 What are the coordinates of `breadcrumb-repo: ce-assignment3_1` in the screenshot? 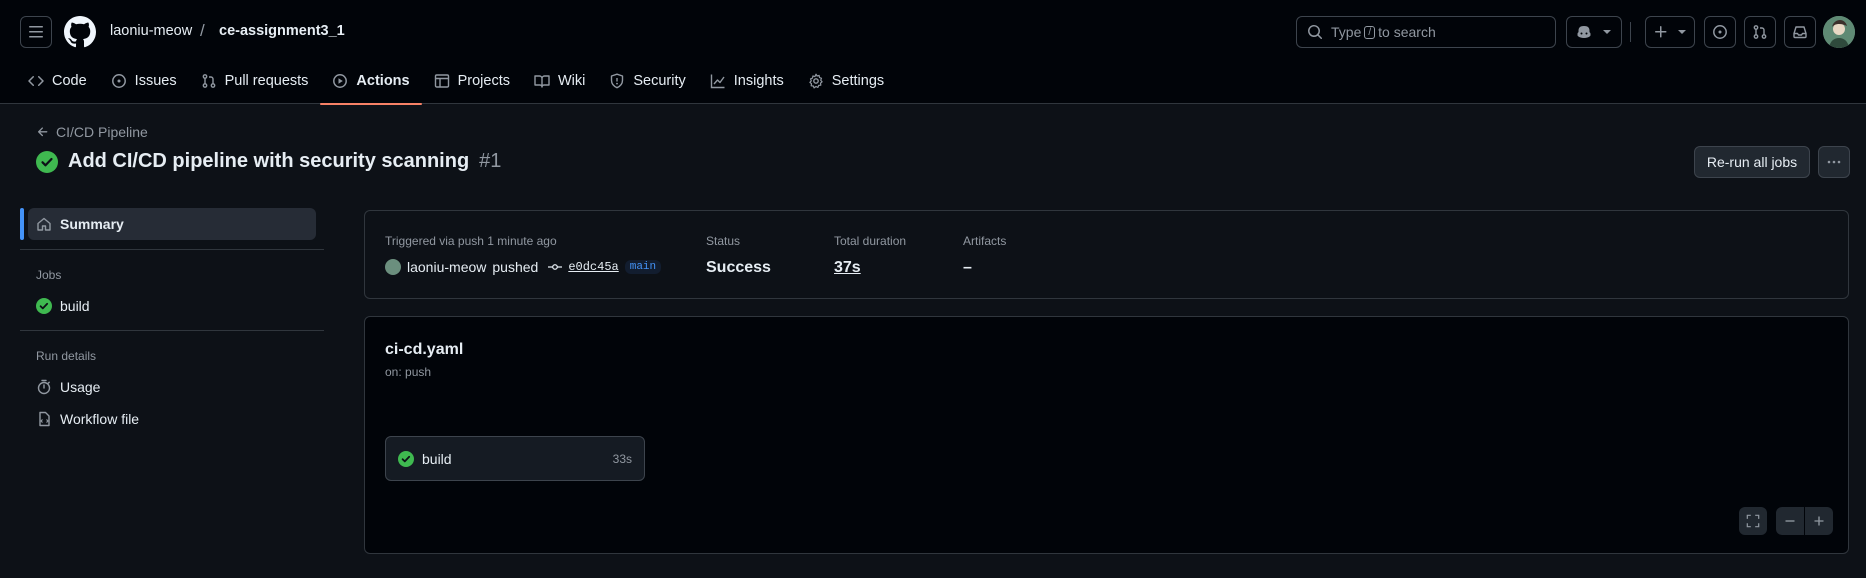 It's located at (282, 31).